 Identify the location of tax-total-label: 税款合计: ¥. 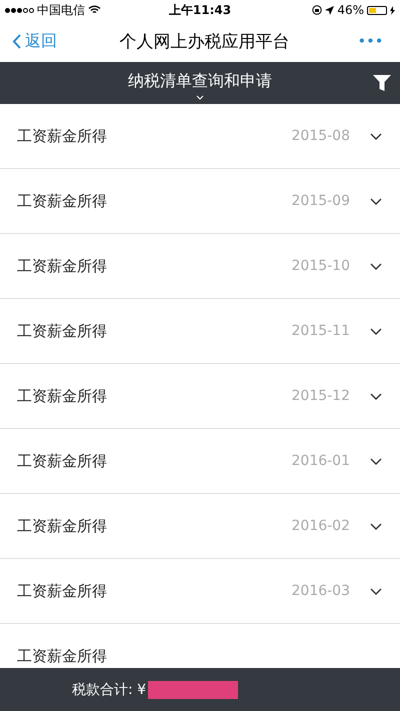
(109, 689).